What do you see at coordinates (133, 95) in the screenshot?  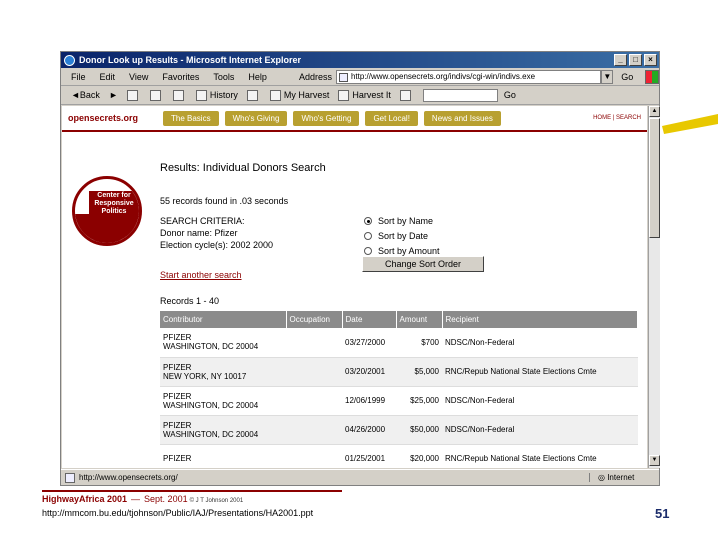 I see `stop-button` at bounding box center [133, 95].